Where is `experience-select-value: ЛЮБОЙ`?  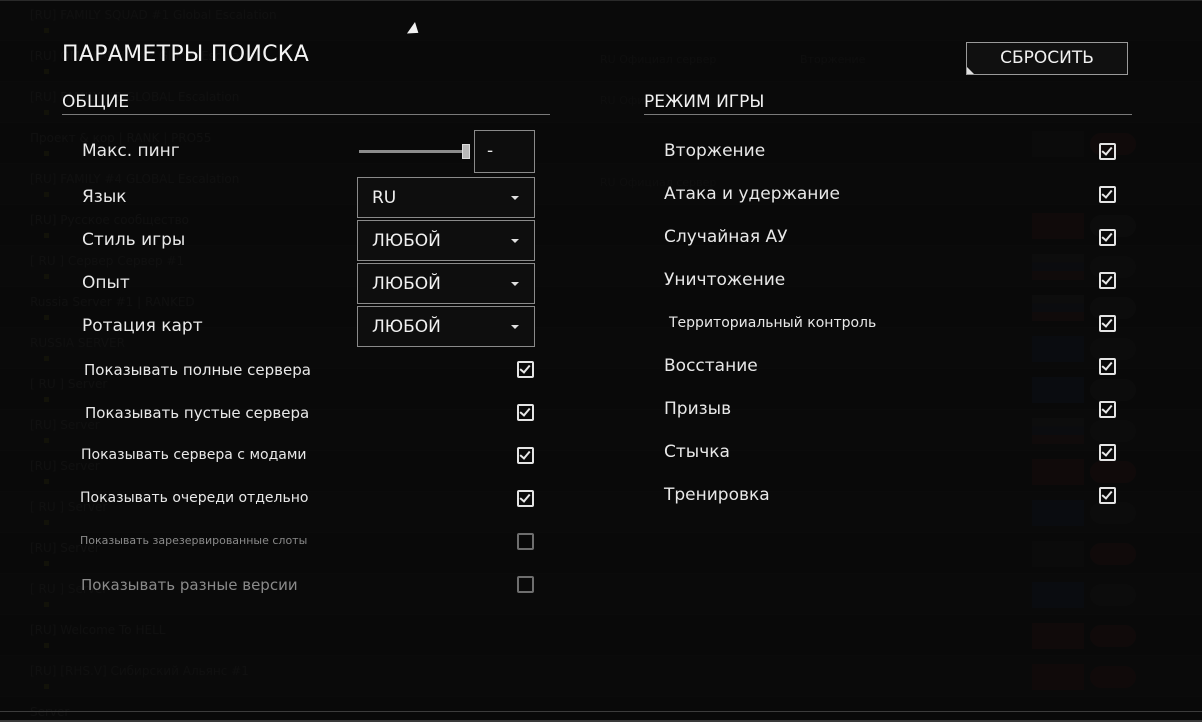 experience-select-value: ЛЮБОЙ is located at coordinates (406, 284).